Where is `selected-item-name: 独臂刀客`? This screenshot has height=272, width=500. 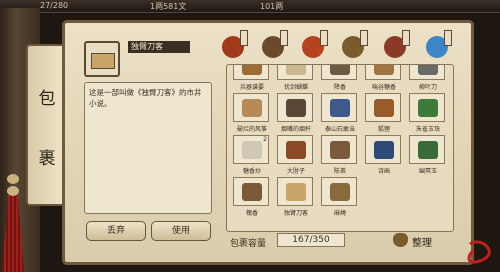
selected-item-name: 独臂刀客 is located at coordinates (159, 47).